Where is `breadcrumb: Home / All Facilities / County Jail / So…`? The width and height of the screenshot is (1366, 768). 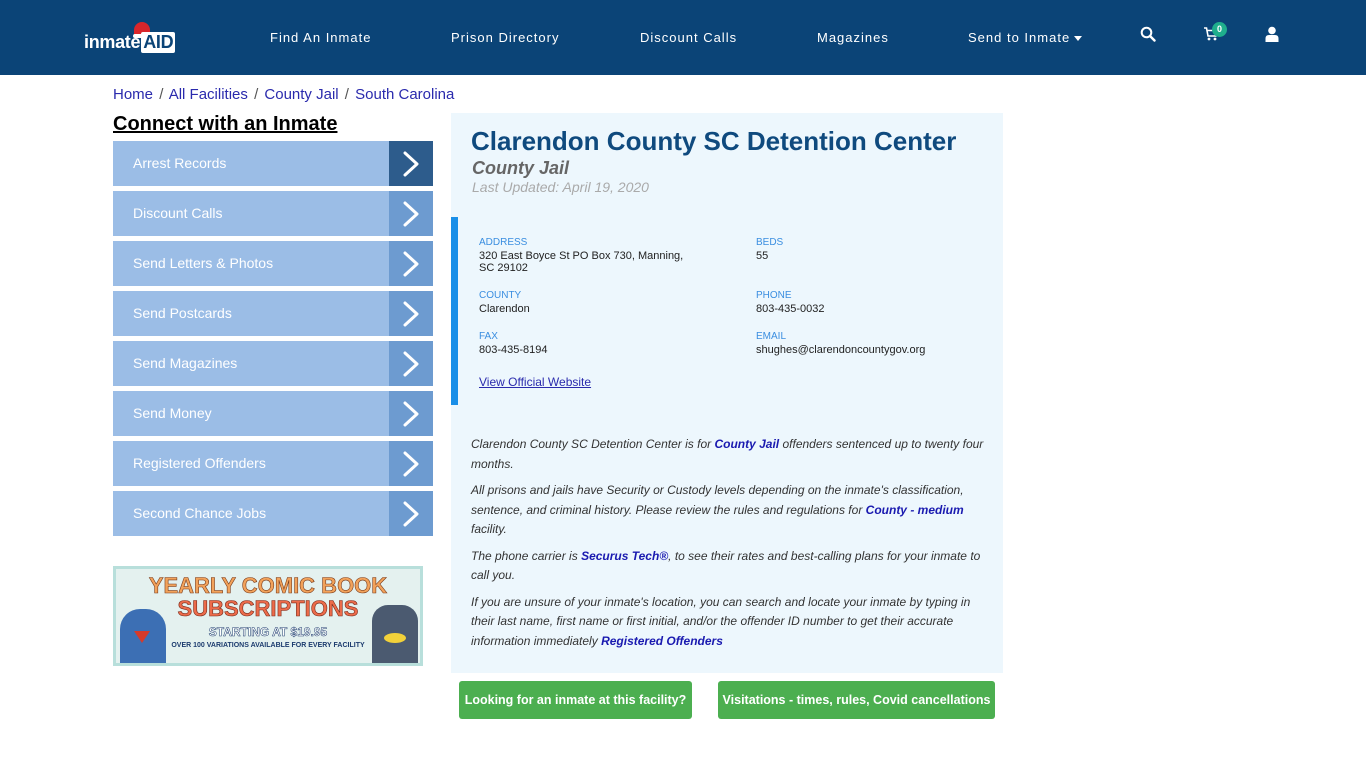 breadcrumb: Home / All Facilities / County Jail / So… is located at coordinates (283, 94).